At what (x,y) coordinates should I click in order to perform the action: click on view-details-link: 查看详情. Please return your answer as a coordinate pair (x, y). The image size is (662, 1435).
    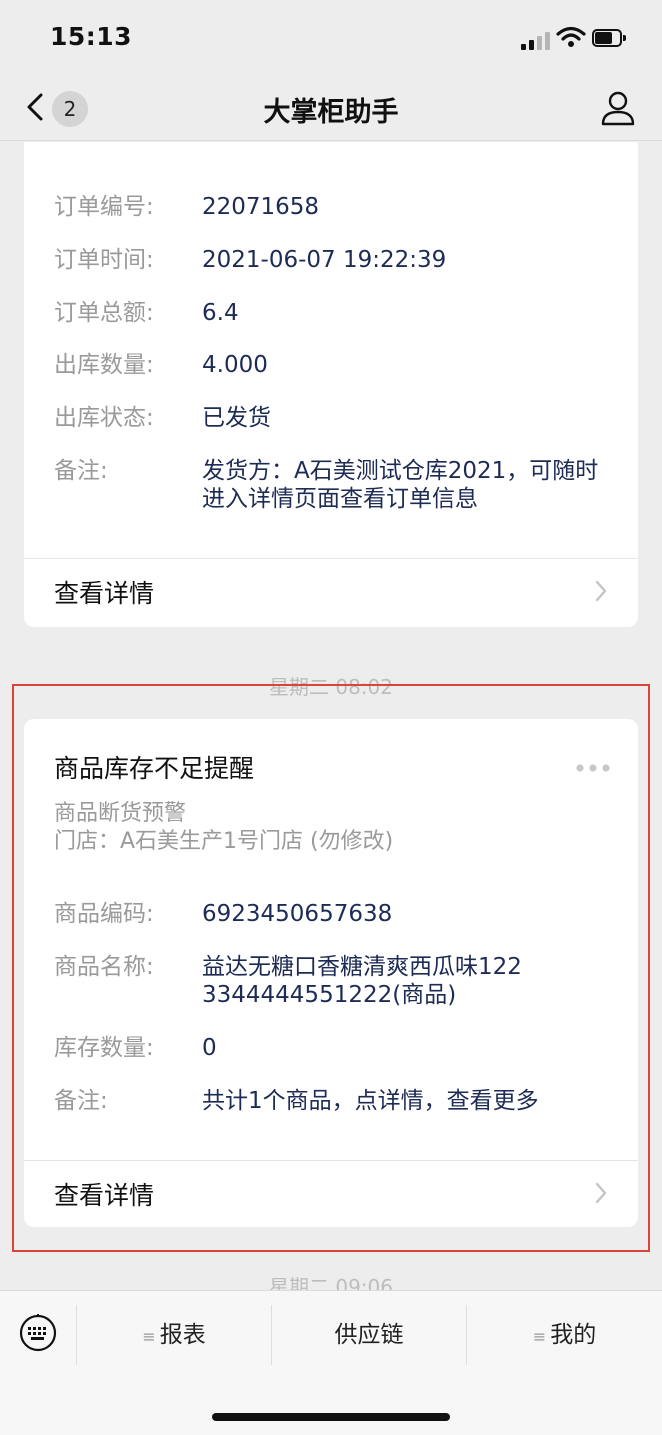
    Looking at the image, I should click on (104, 592).